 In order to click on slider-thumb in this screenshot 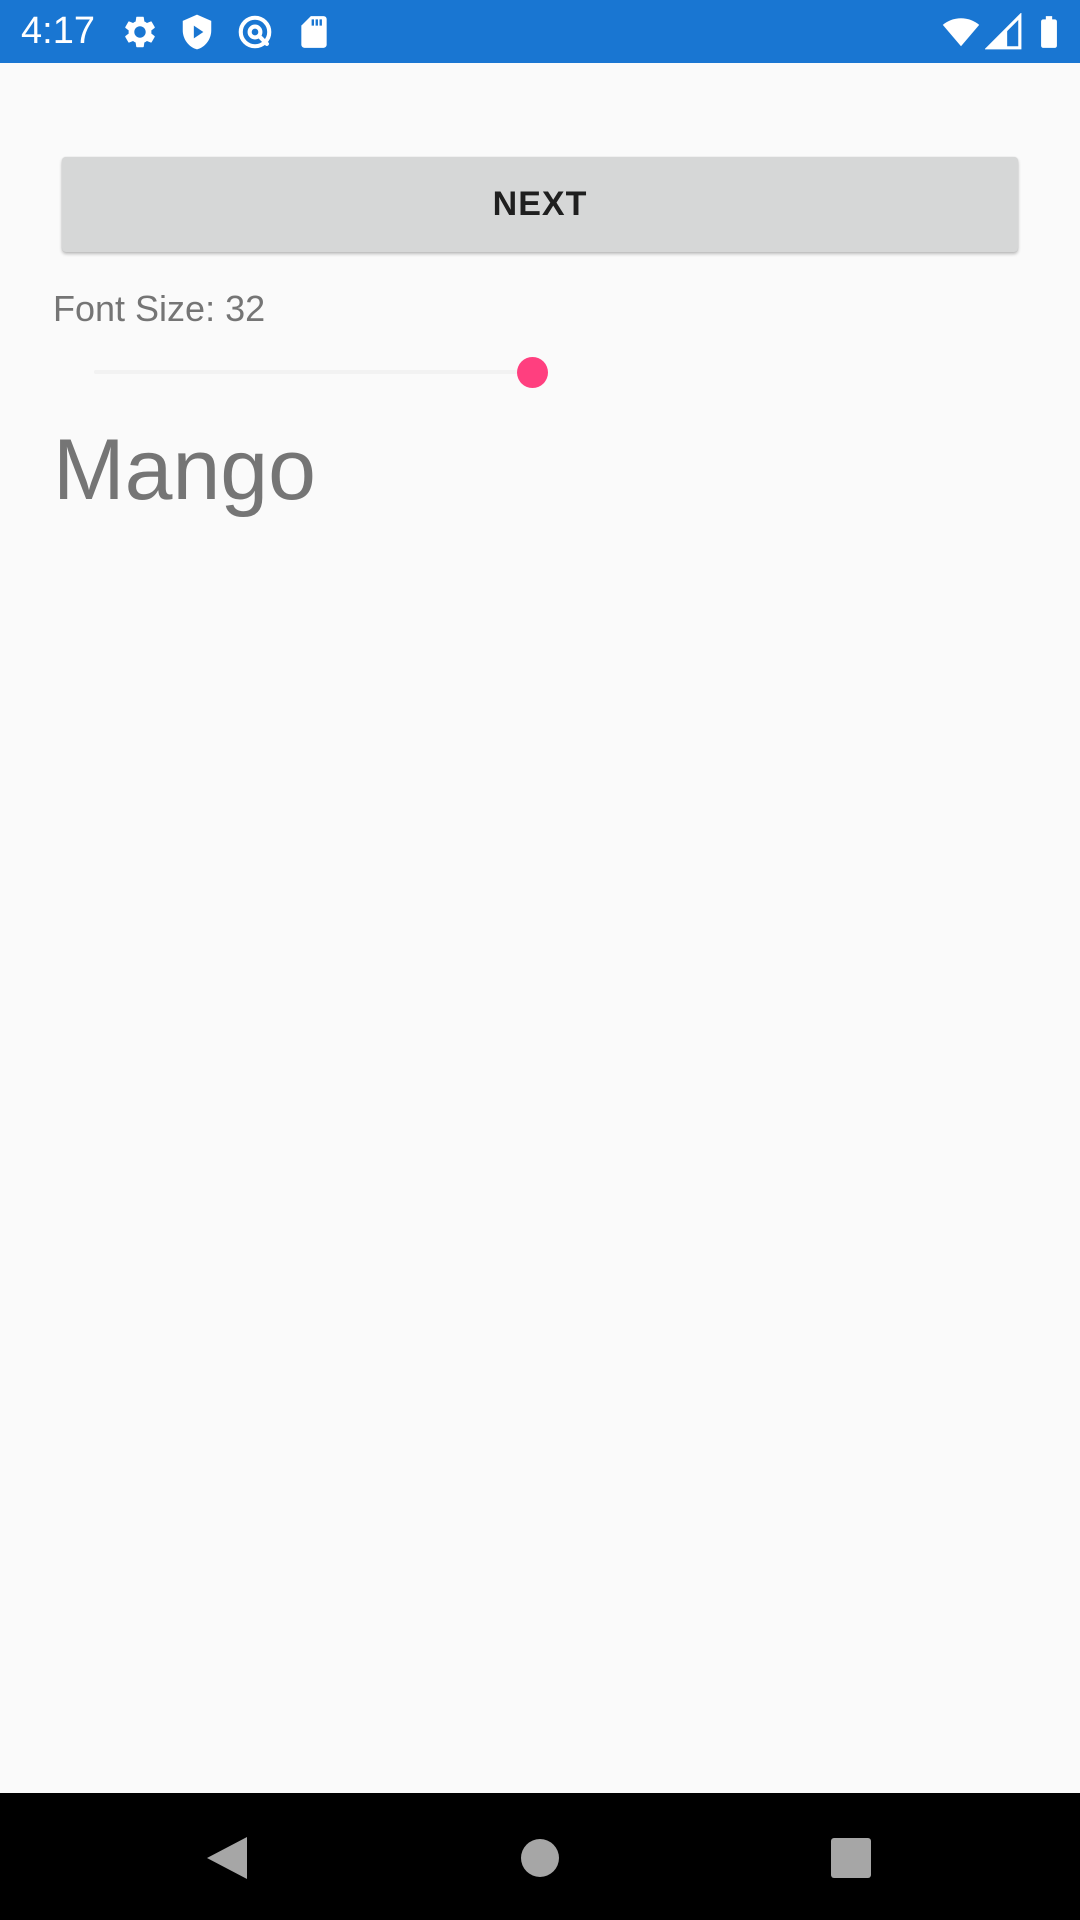, I will do `click(532, 372)`.